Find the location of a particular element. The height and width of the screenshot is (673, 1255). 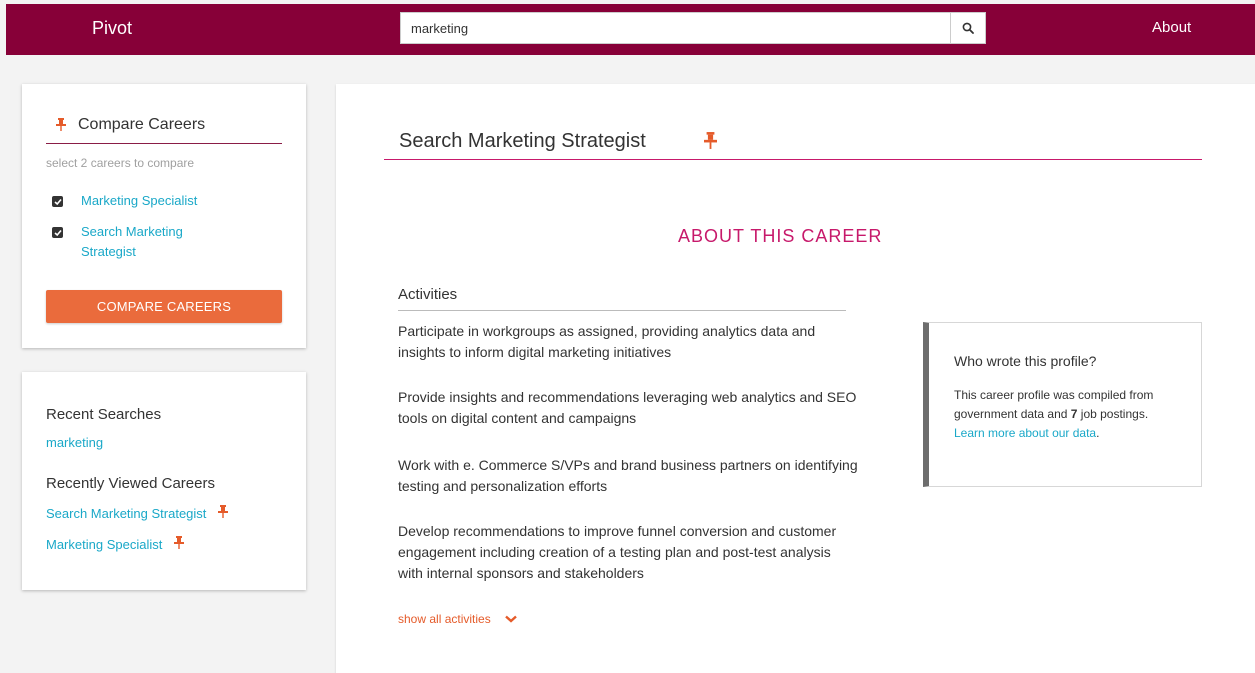

recent-search-label: marketing is located at coordinates (74, 442).